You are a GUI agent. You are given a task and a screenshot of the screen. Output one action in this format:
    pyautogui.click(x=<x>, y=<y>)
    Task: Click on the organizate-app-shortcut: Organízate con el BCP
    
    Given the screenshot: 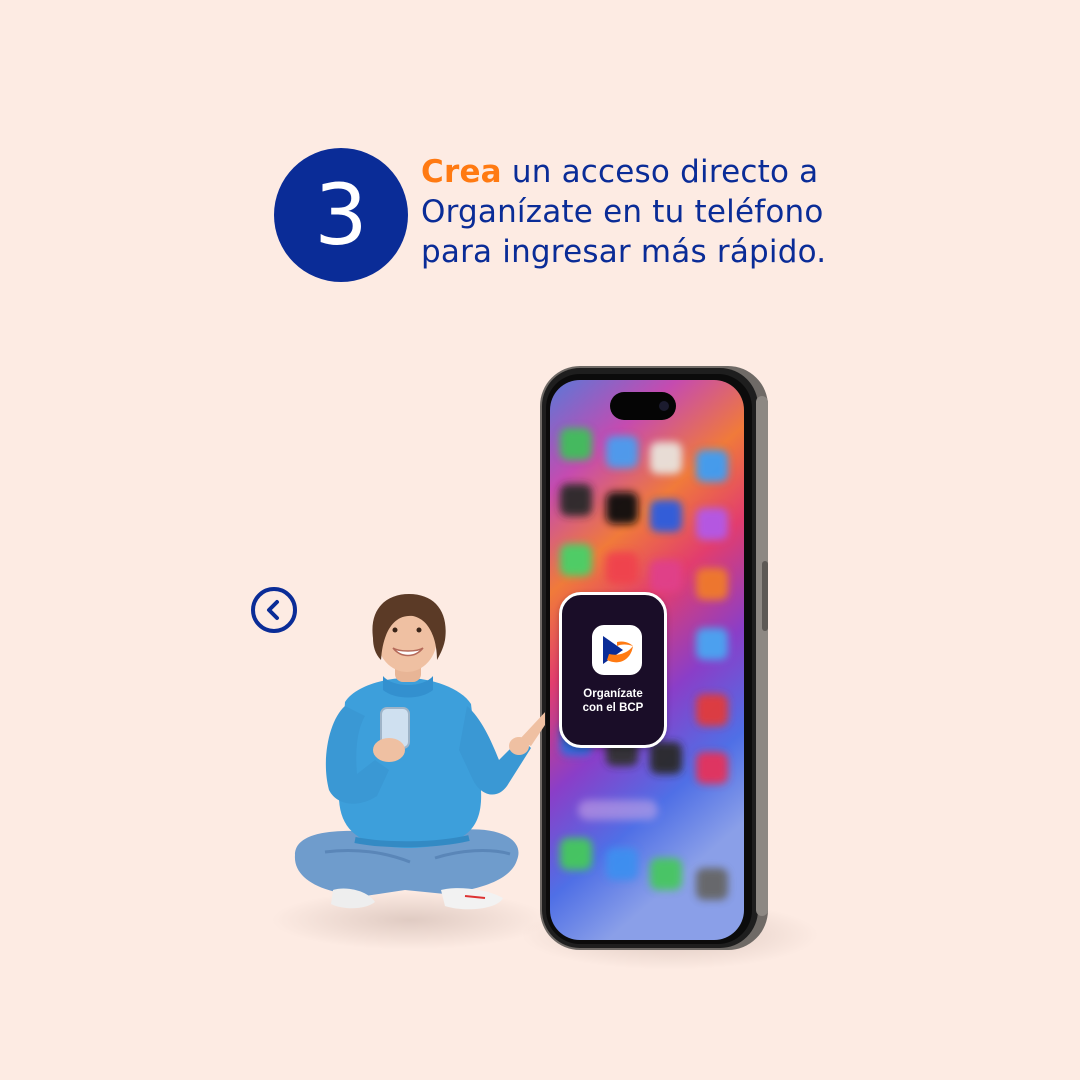 What is the action you would take?
    pyautogui.click(x=613, y=670)
    